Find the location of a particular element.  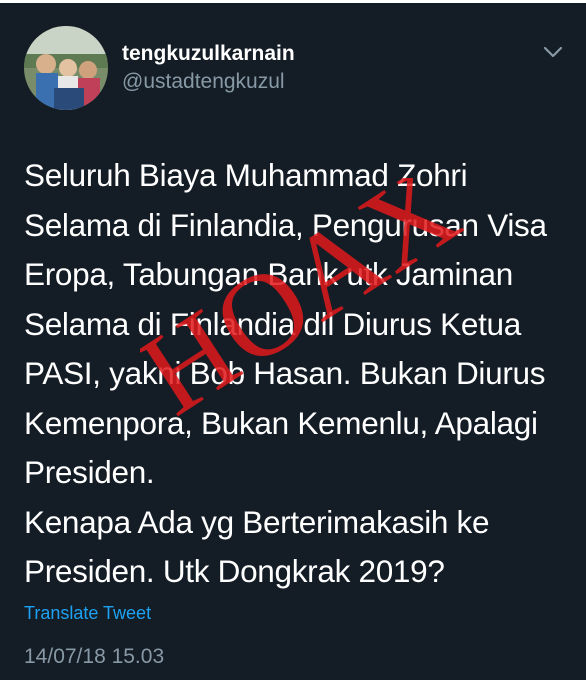

avatar is located at coordinates (66, 68).